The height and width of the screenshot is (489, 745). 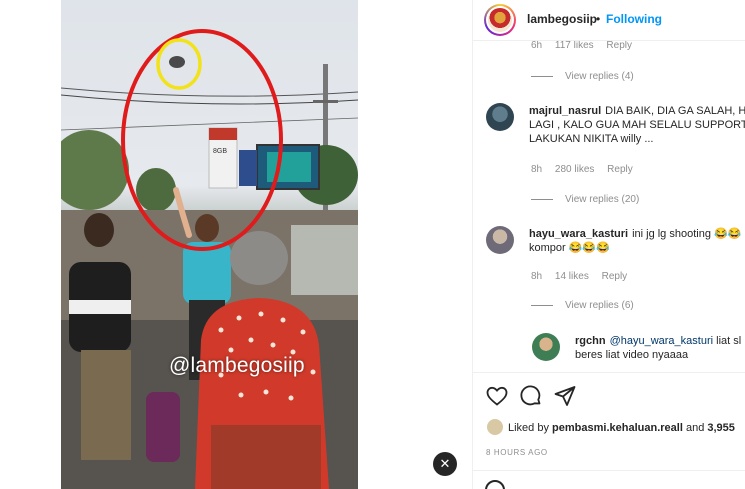 I want to click on speaker-mute-icon: ✕, so click(x=445, y=464).